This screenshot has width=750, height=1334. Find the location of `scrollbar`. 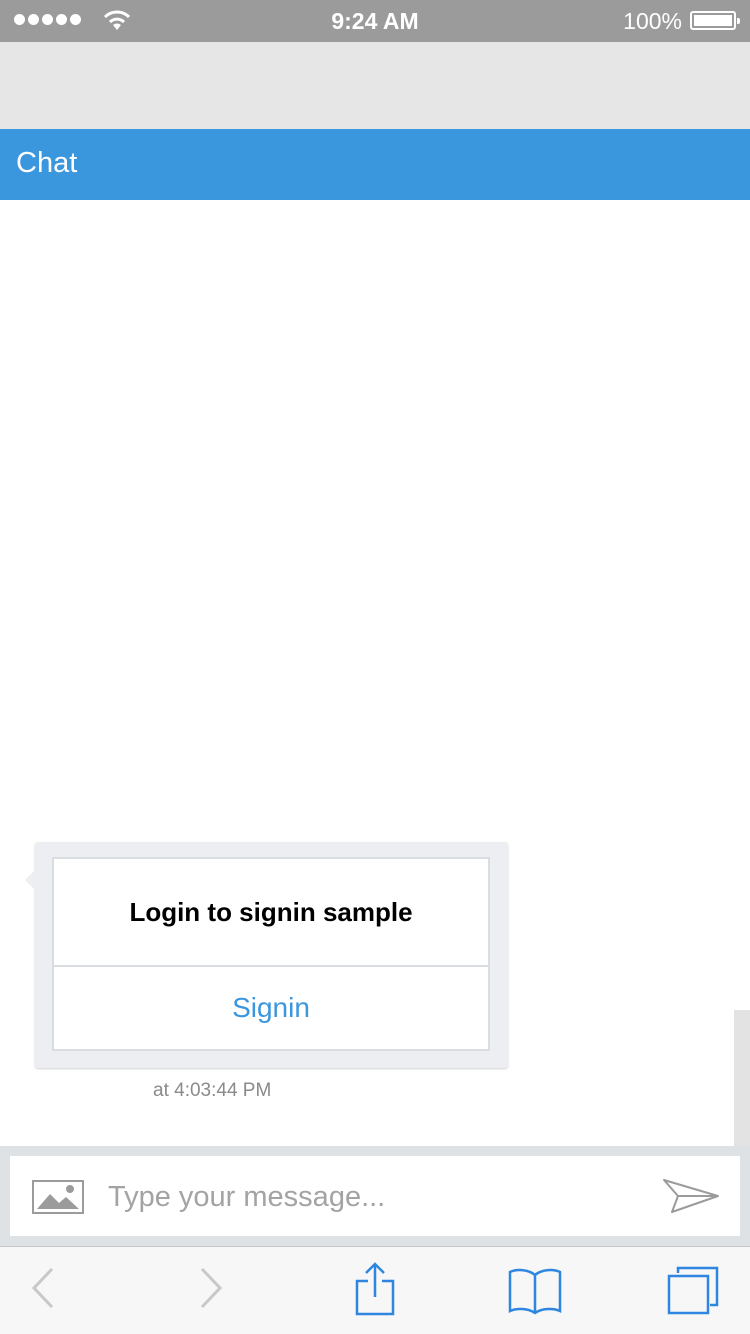

scrollbar is located at coordinates (742, 1078).